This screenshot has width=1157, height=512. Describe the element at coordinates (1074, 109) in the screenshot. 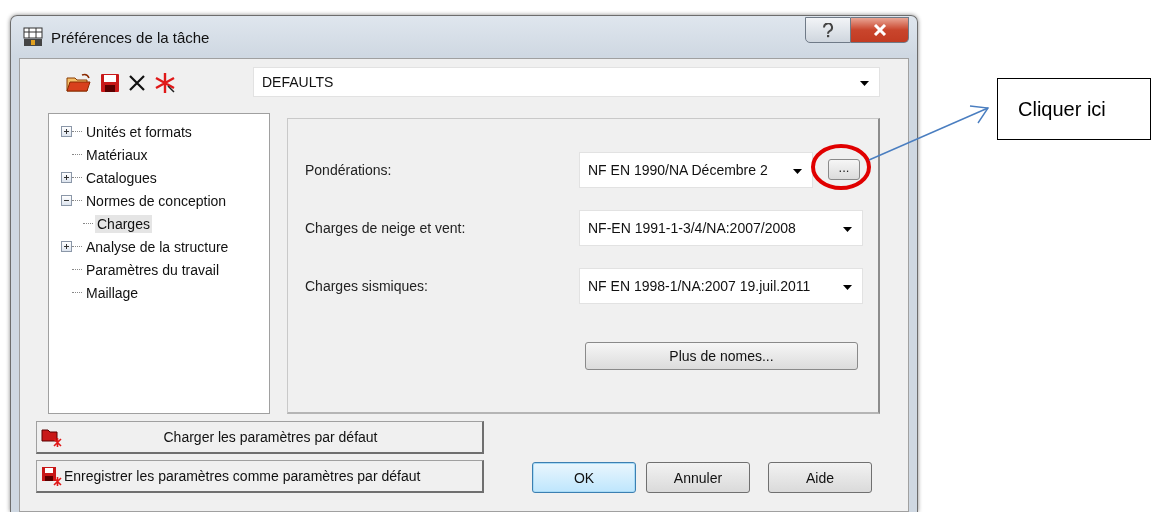

I see `callout-label: Cliquer ici` at that location.